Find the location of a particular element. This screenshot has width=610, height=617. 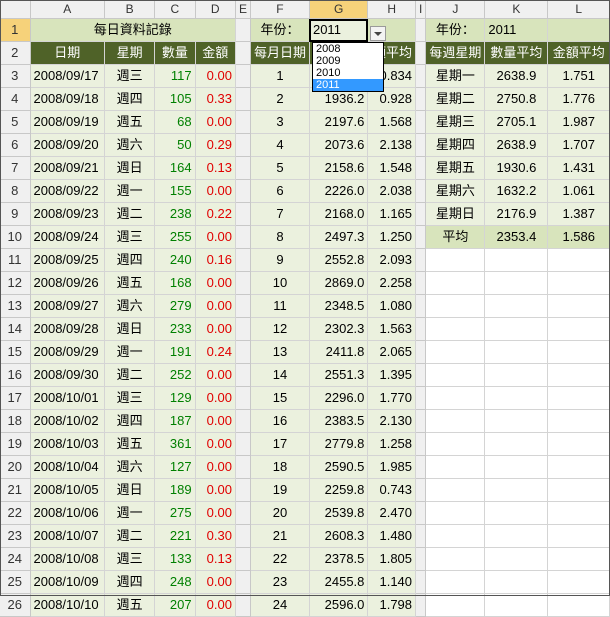

row-header: 6 is located at coordinates (15, 145).